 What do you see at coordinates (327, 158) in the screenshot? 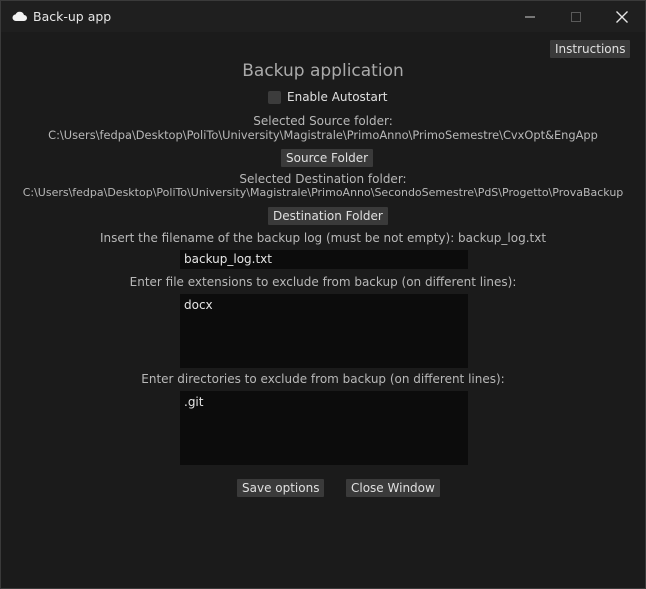
I see `source-folder-button: Source Folder` at bounding box center [327, 158].